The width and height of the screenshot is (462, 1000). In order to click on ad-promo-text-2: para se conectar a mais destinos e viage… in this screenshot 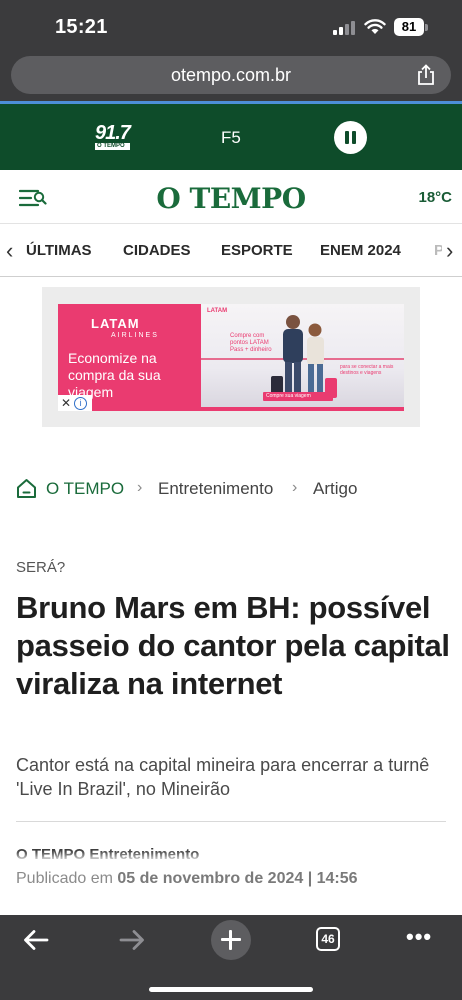, I will do `click(367, 370)`.